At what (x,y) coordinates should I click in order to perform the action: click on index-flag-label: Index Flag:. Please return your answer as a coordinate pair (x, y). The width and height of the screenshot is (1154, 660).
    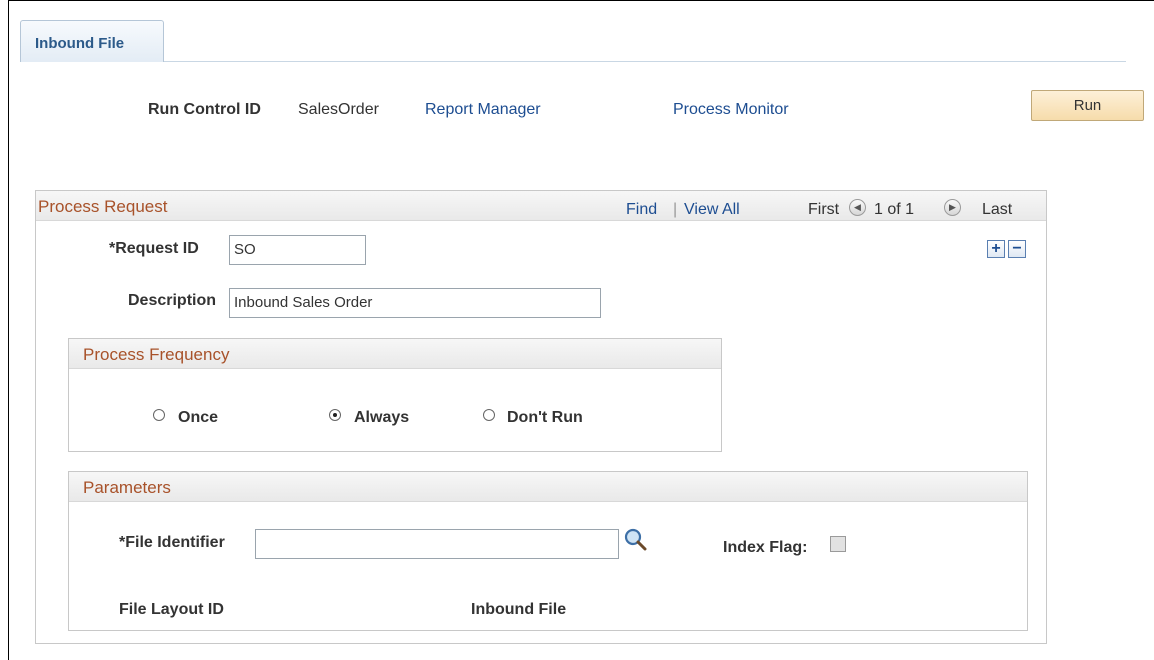
    Looking at the image, I should click on (765, 547).